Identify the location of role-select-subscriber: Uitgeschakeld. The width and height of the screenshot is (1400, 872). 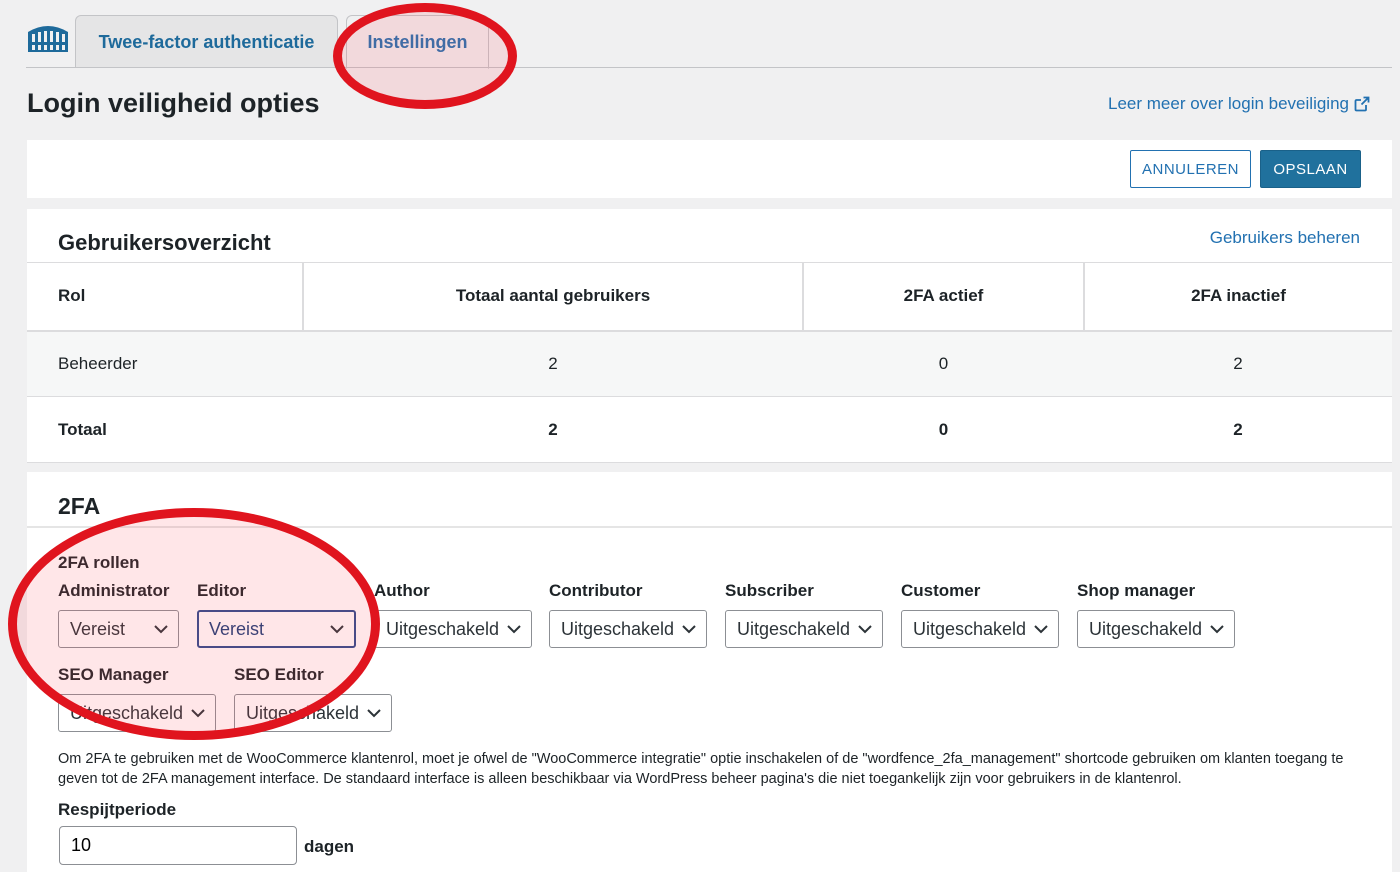
(804, 629).